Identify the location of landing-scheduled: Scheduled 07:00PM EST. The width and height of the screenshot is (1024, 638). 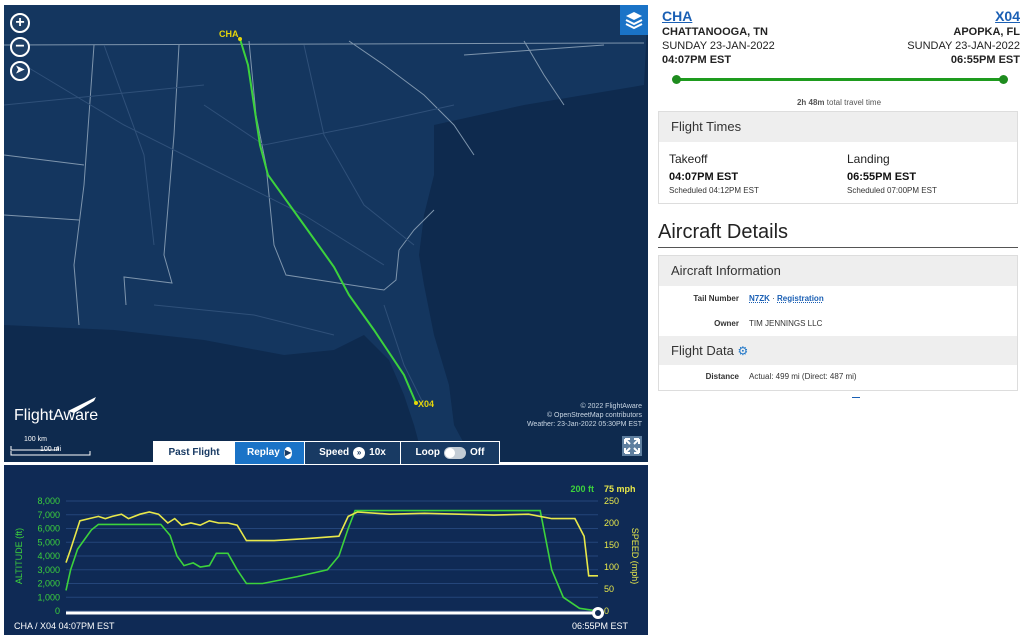
(892, 190).